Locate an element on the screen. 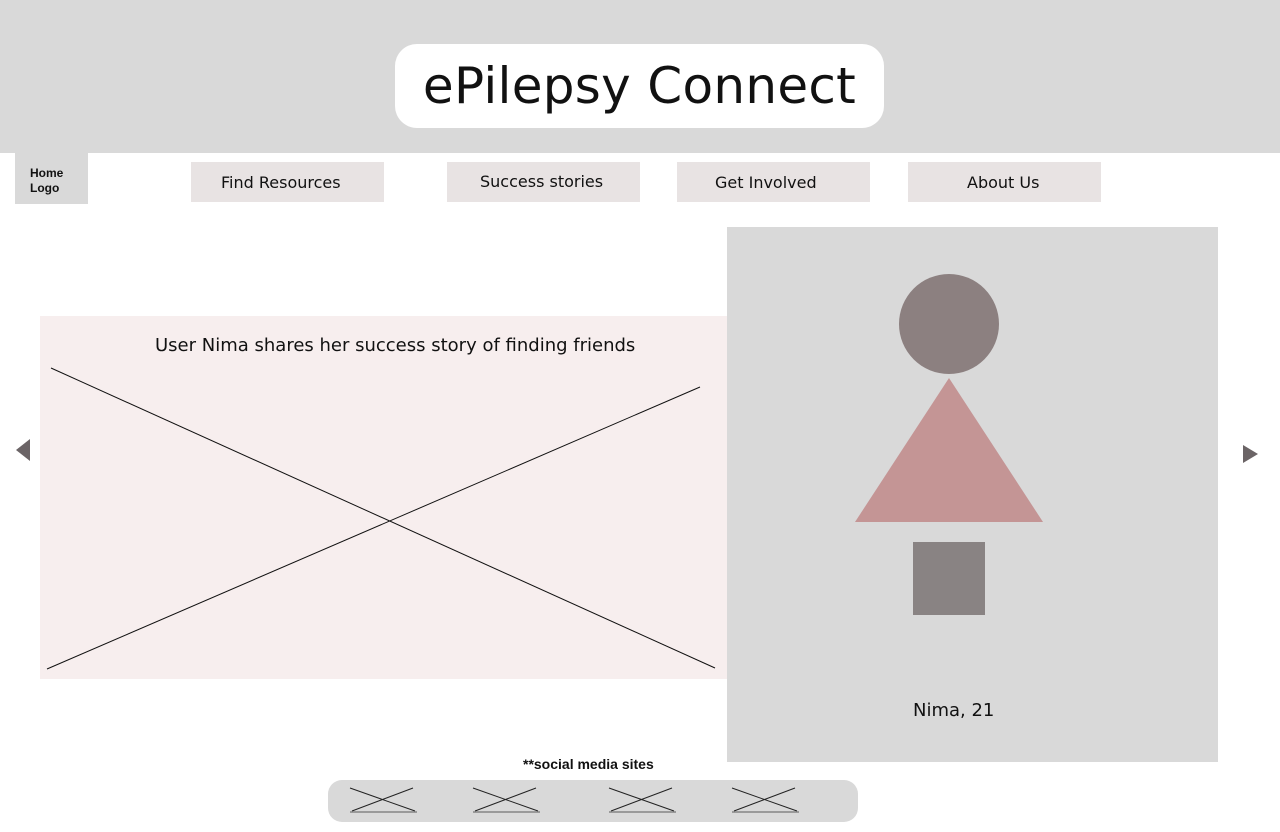 This screenshot has width=1280, height=832. chevron-right-icon is located at coordinates (1250, 454).